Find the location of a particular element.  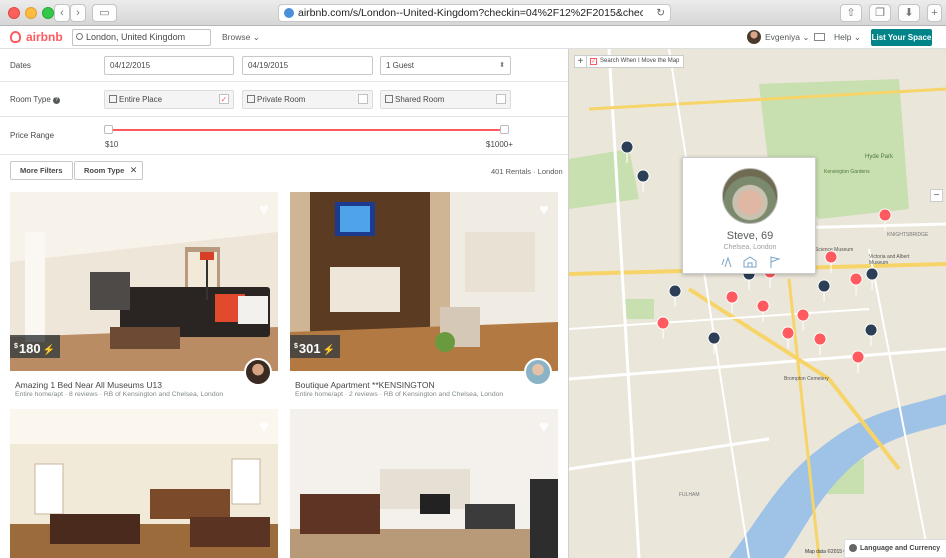

room-type-shared-room: Shared Room is located at coordinates (445, 99).